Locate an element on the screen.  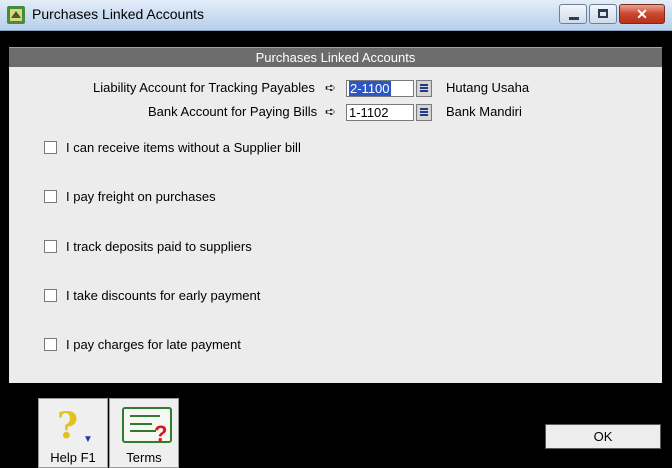
bank-account-lookup-button is located at coordinates (424, 112).